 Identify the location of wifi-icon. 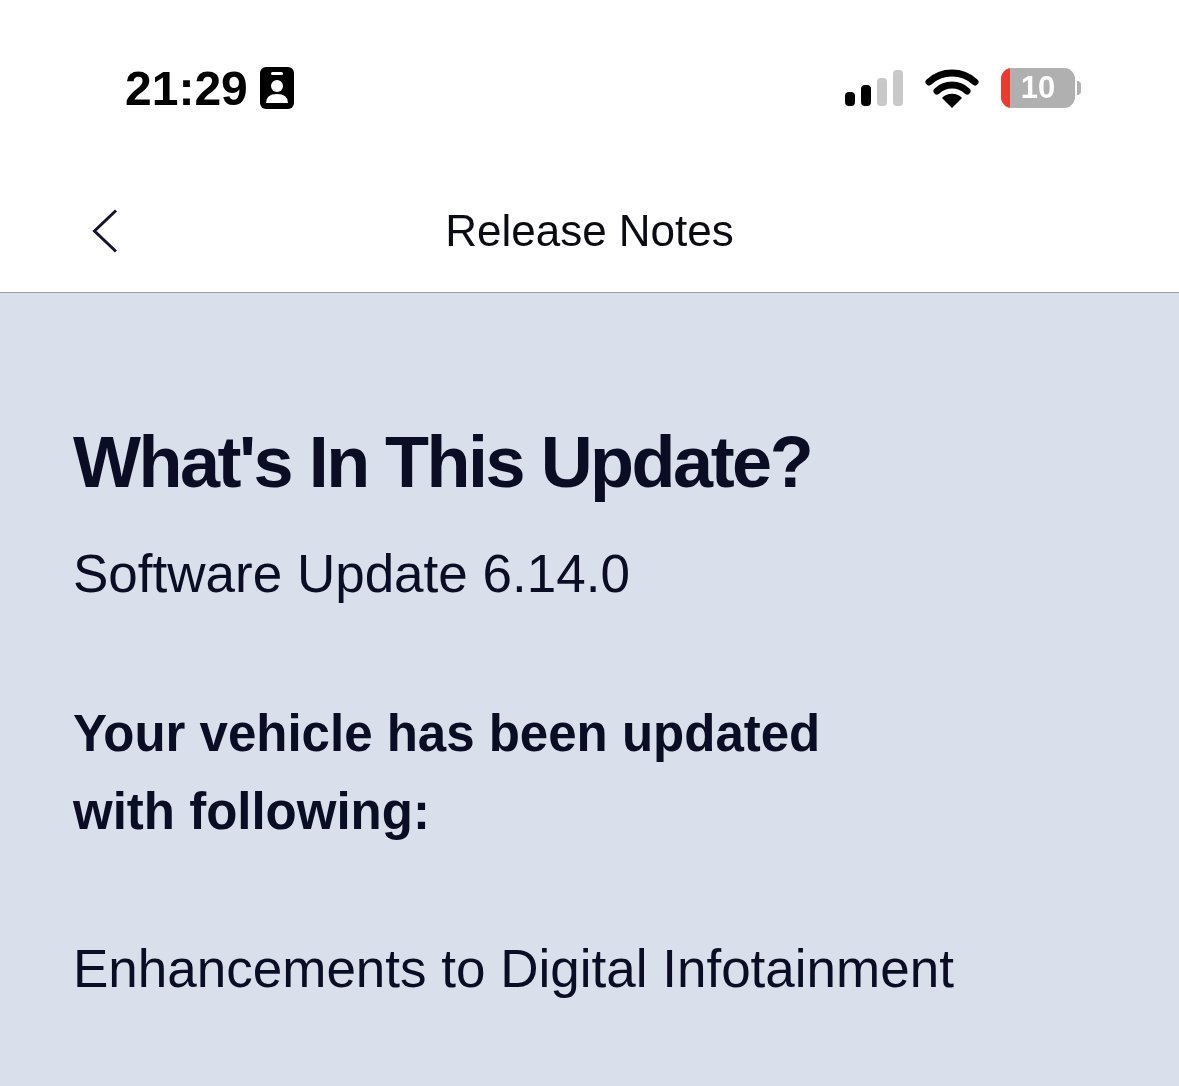
(952, 88).